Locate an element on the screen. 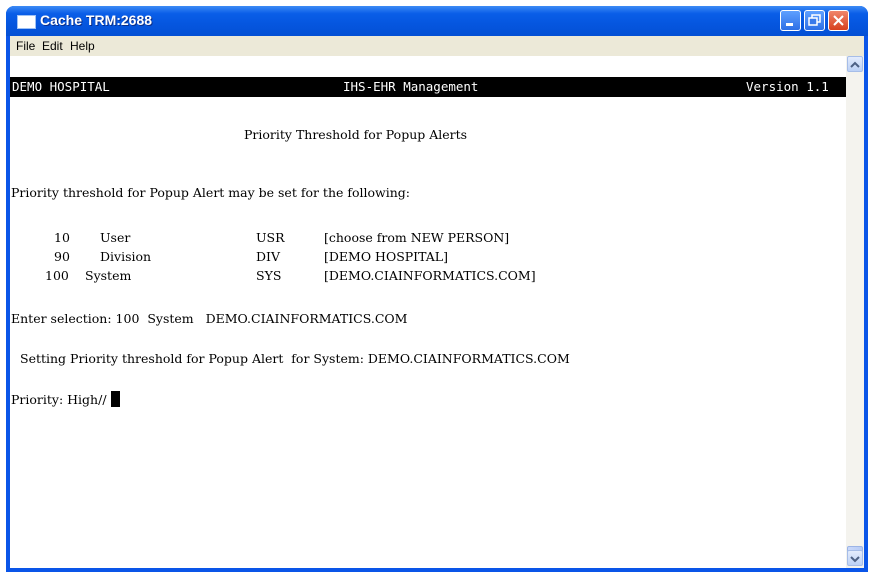 Image resolution: width=878 pixels, height=574 pixels. close-button is located at coordinates (838, 20).